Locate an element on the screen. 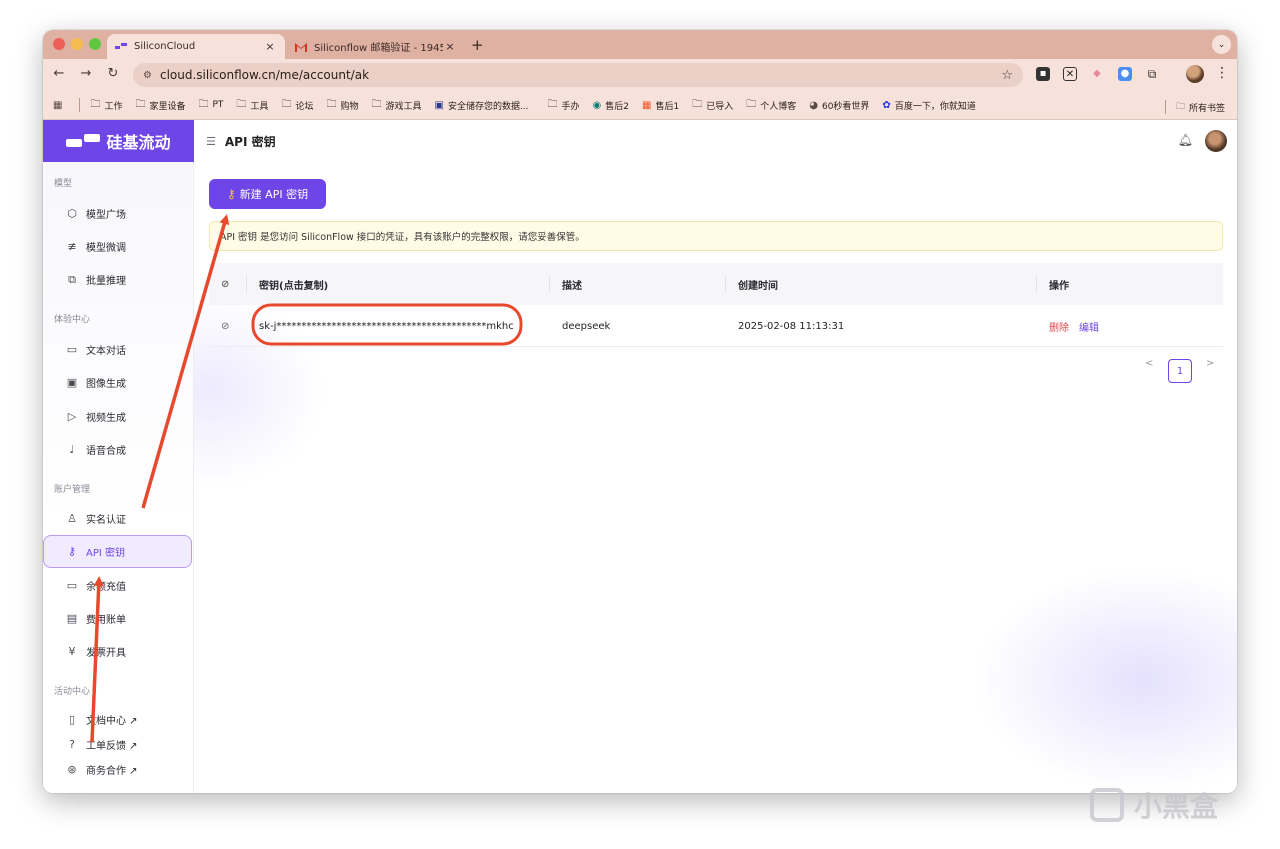  siliconcloud-favicon-icon is located at coordinates (121, 47).